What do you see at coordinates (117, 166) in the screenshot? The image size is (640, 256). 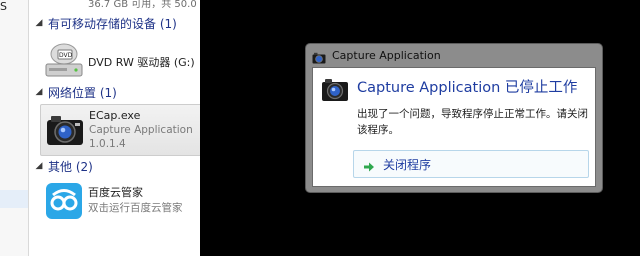 I see `group-header-other: ◢ 其他 (2)` at bounding box center [117, 166].